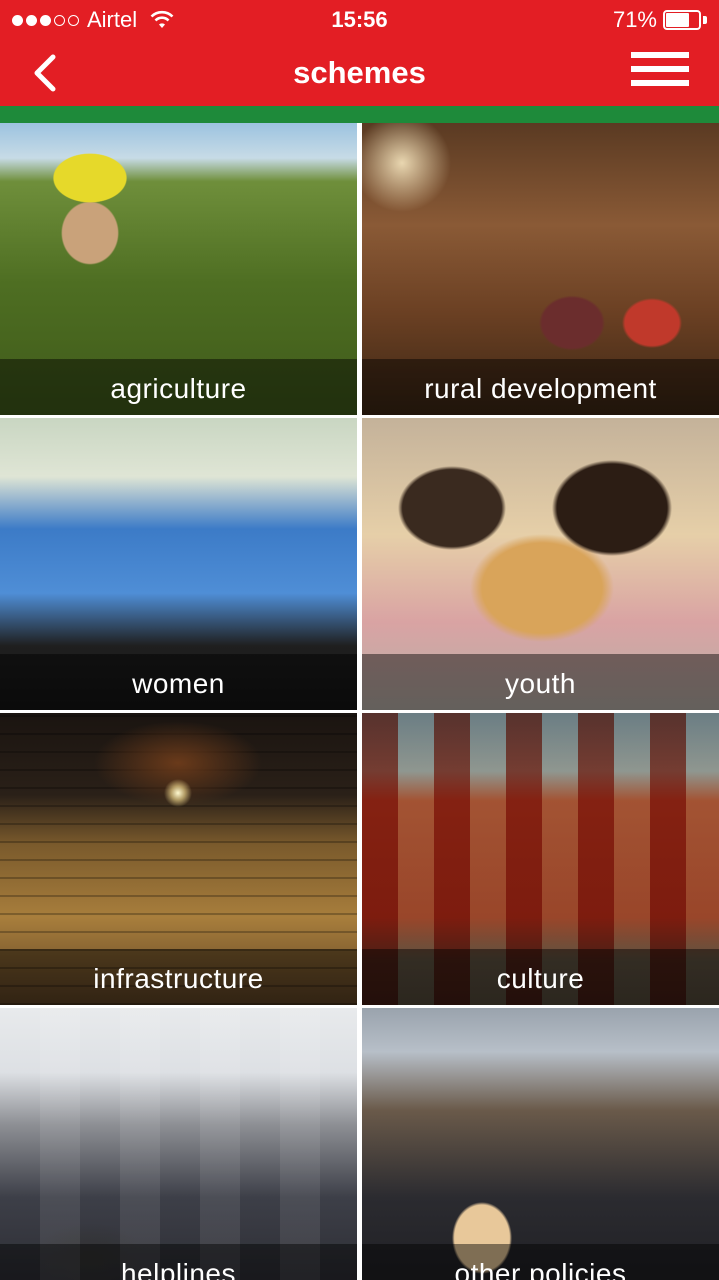 The image size is (719, 1280). What do you see at coordinates (677, 20) in the screenshot?
I see `battery-level-fill` at bounding box center [677, 20].